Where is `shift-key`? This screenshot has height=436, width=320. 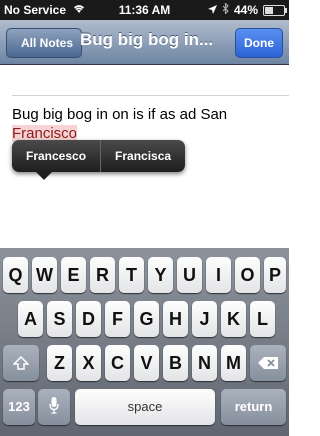 shift-key is located at coordinates (21, 363).